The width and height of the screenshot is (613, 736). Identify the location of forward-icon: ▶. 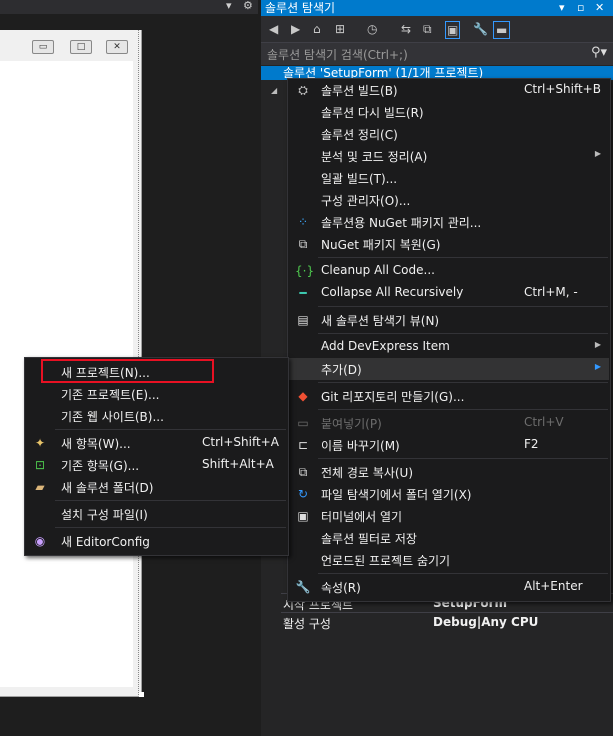
(295, 29).